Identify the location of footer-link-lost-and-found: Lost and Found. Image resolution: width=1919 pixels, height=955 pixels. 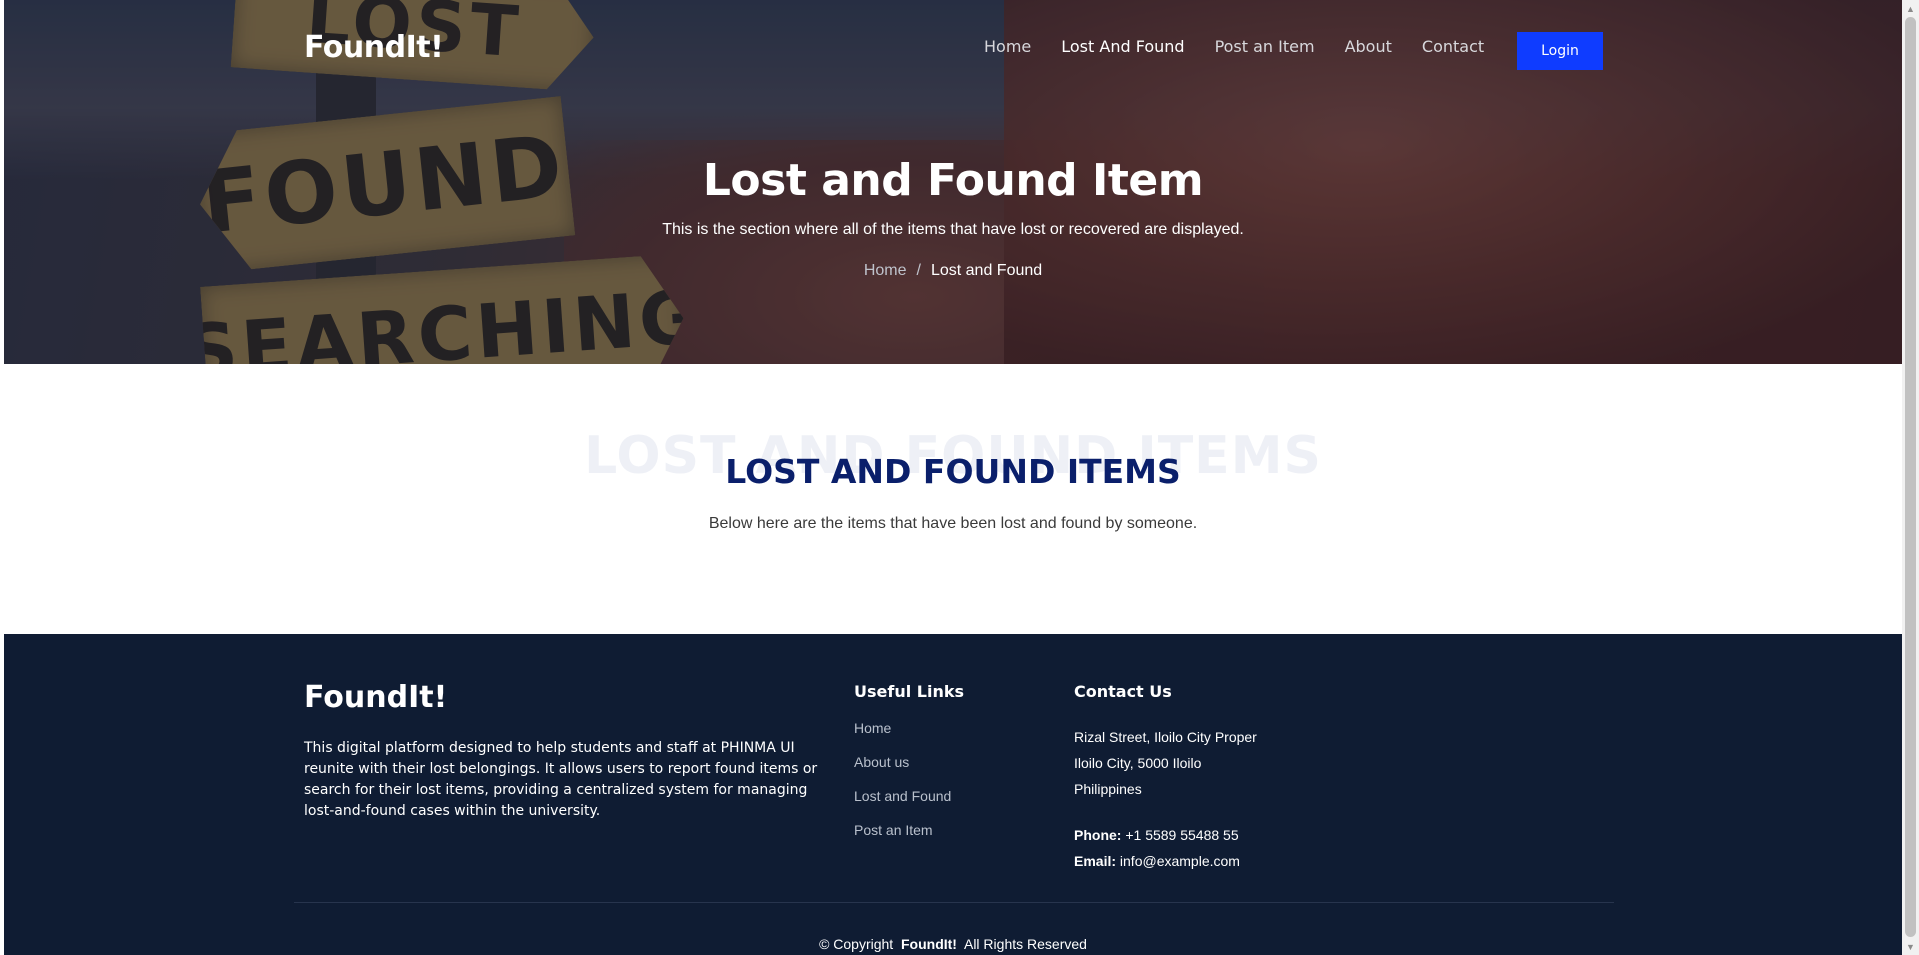
(902, 805).